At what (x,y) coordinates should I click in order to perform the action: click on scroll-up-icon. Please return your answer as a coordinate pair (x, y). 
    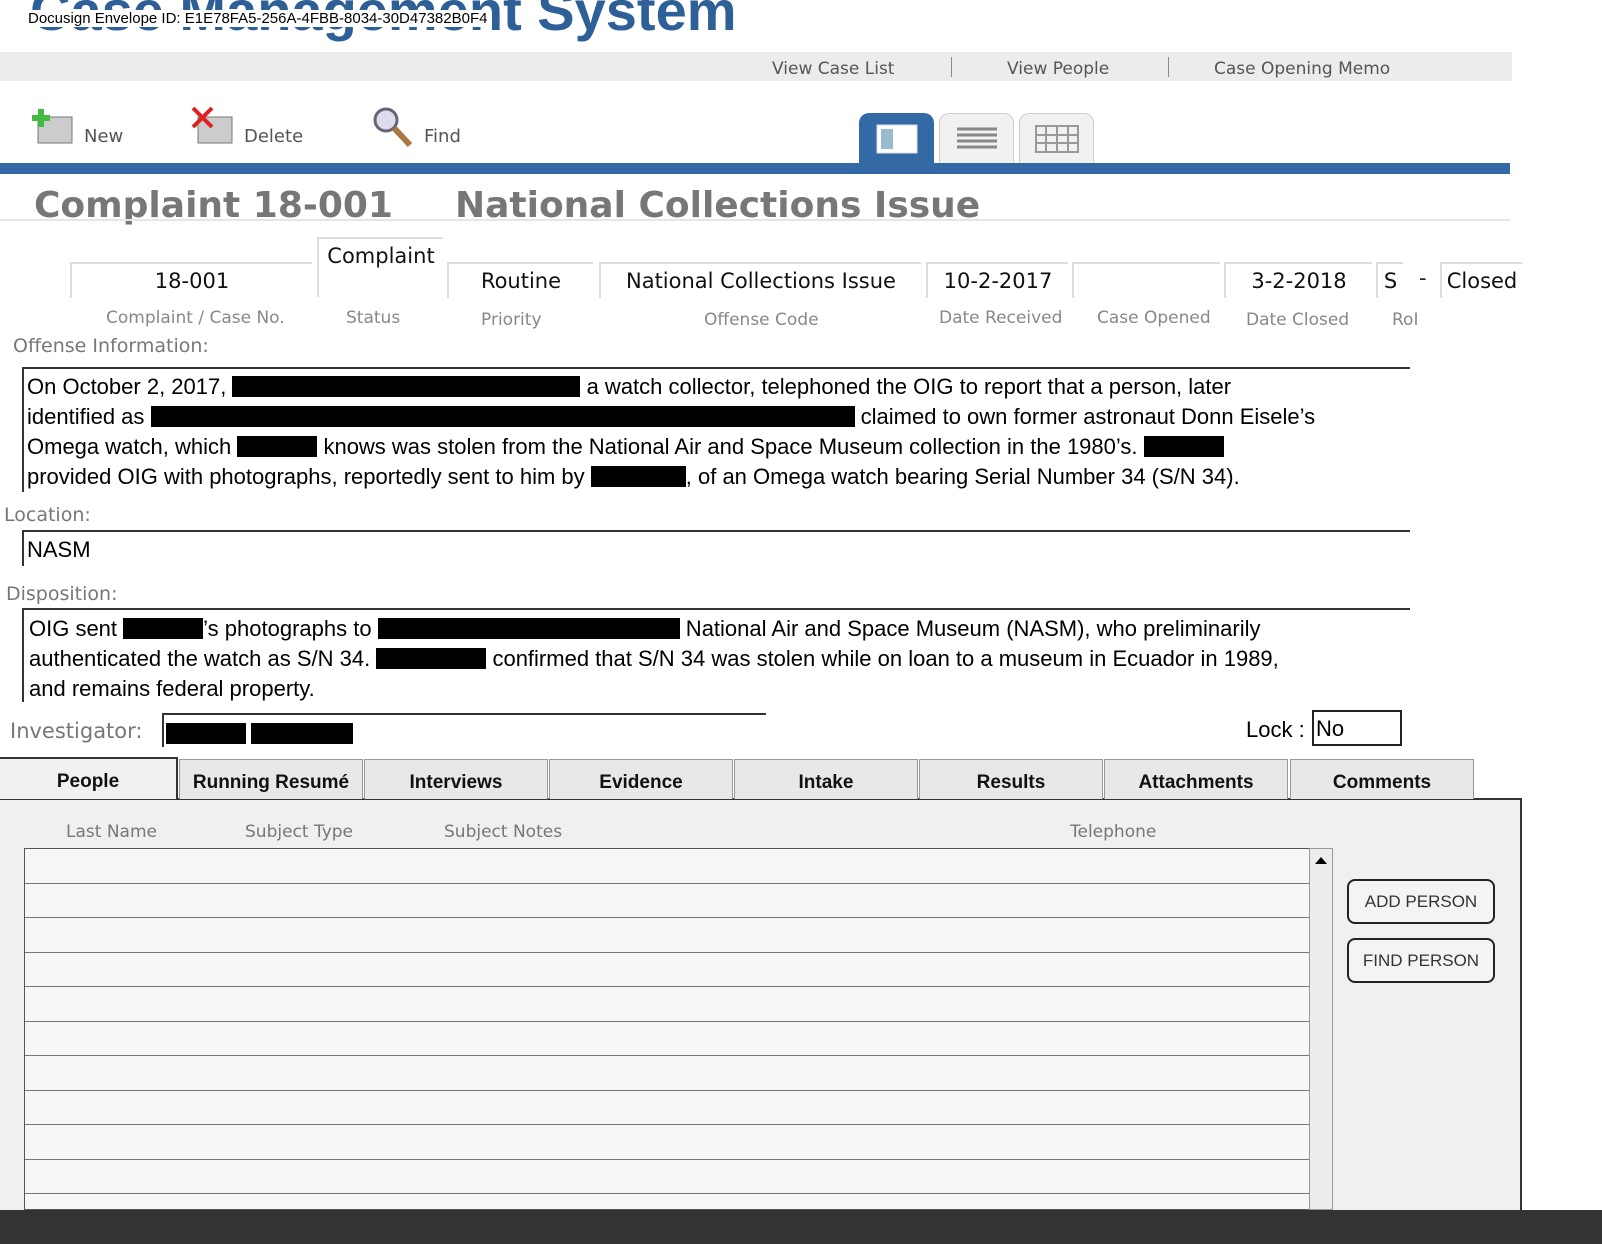
    Looking at the image, I should click on (1321, 860).